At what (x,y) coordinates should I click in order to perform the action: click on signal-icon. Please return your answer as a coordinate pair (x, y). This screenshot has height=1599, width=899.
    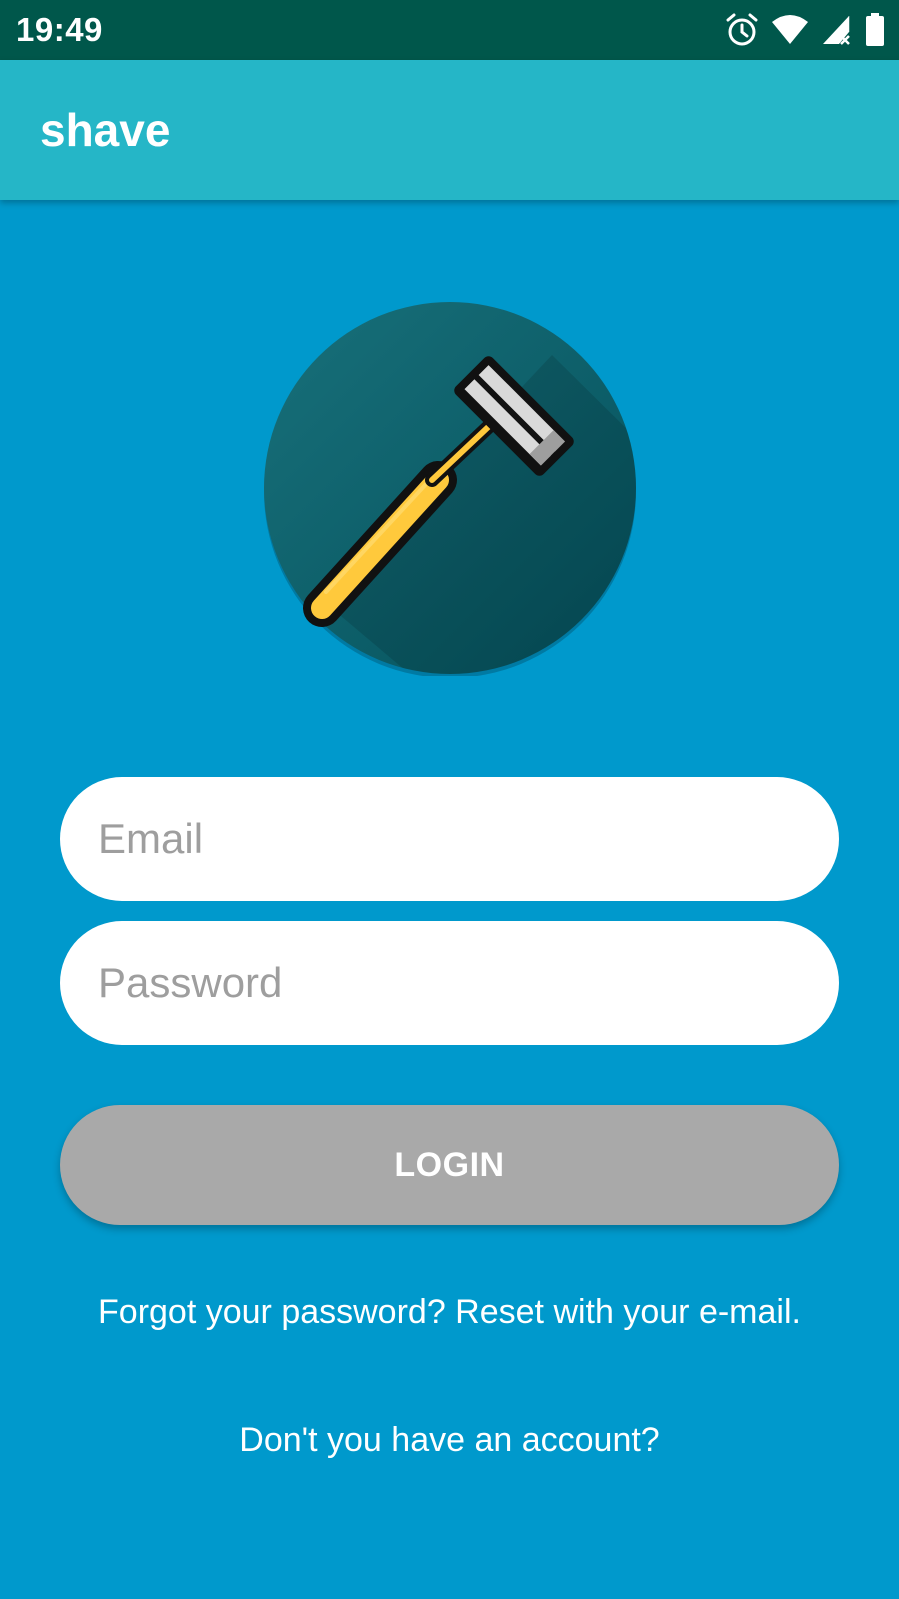
    Looking at the image, I should click on (837, 30).